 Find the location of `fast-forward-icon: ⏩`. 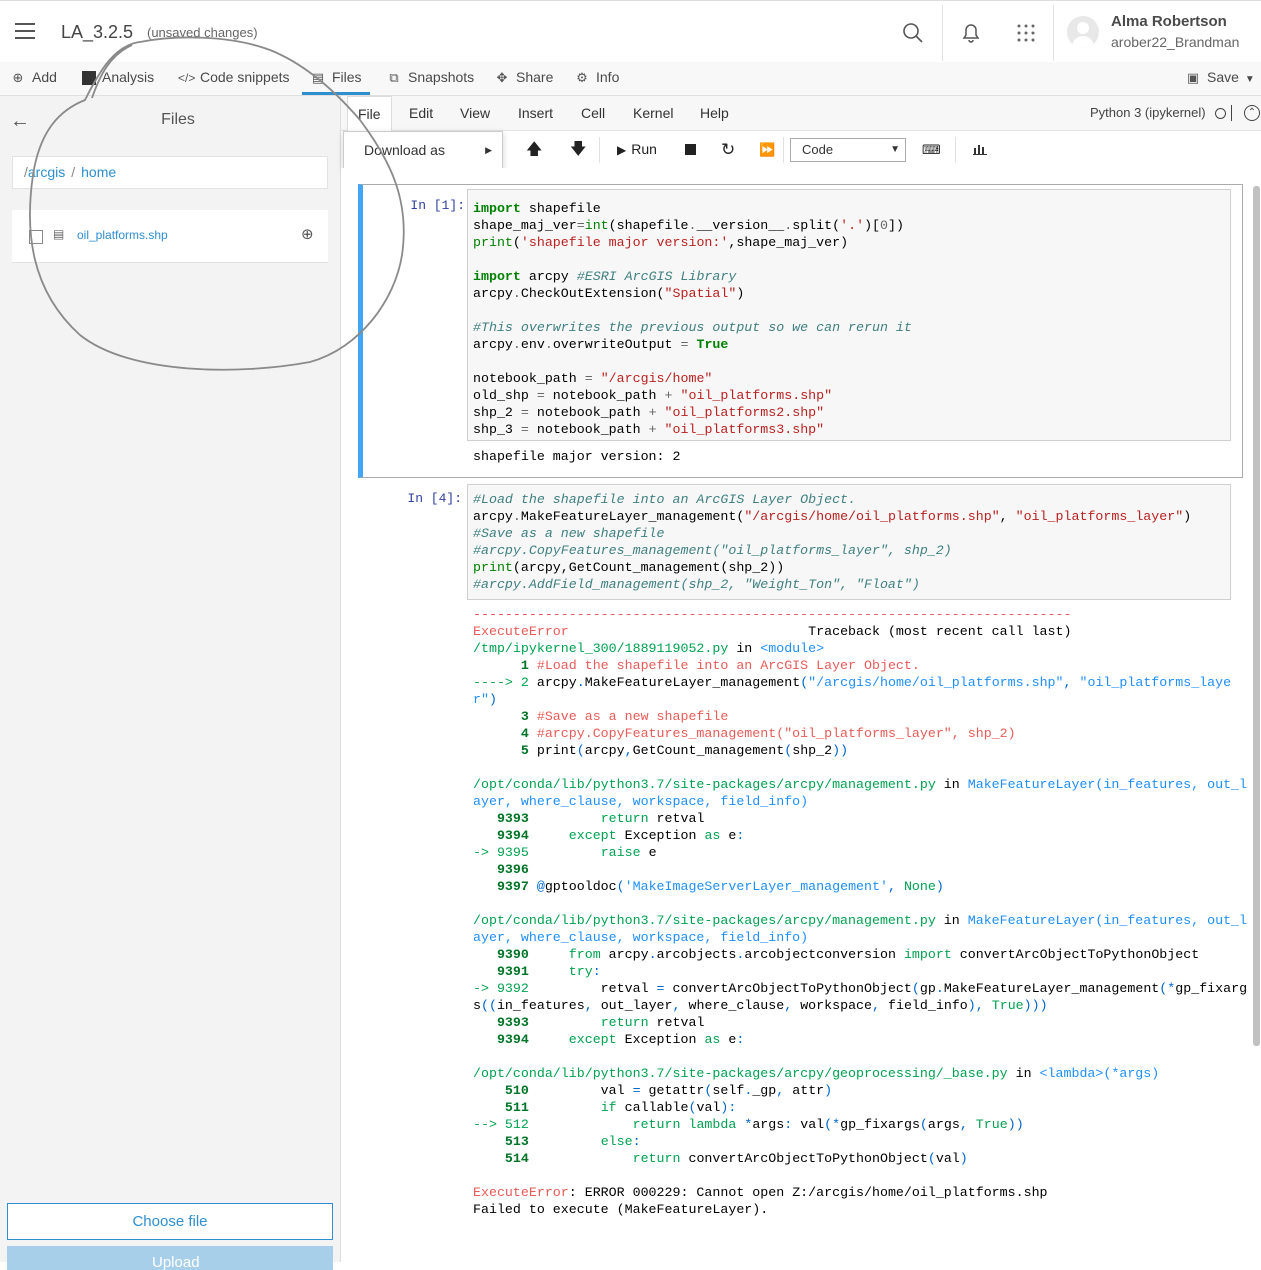

fast-forward-icon: ⏩ is located at coordinates (767, 149).